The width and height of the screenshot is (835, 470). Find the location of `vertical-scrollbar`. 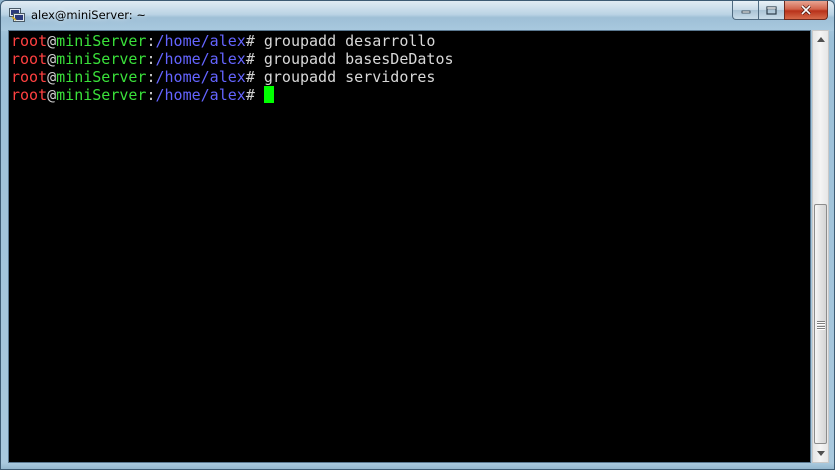

vertical-scrollbar is located at coordinates (820, 246).